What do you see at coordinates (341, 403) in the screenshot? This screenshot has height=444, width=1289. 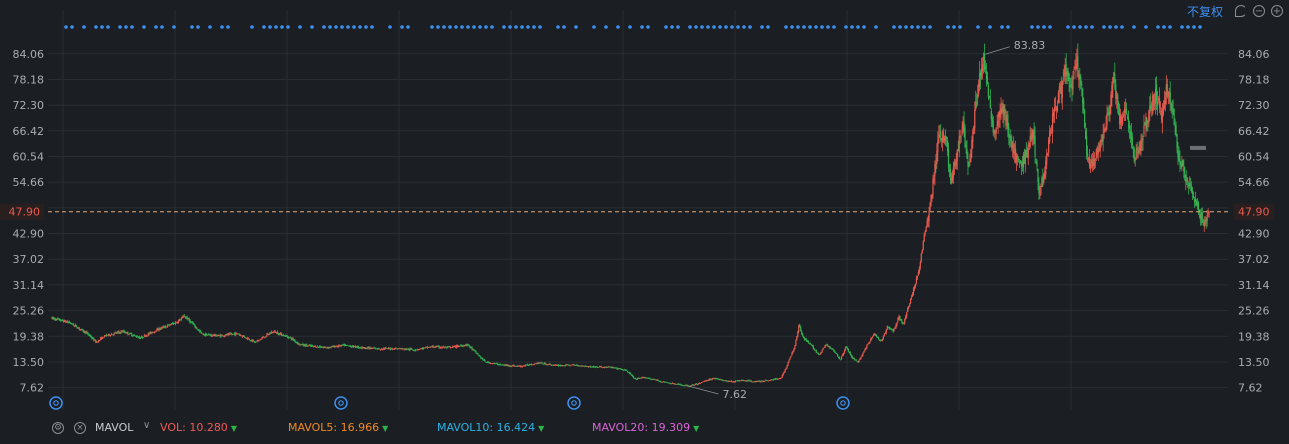 I see `event-marker-icon` at bounding box center [341, 403].